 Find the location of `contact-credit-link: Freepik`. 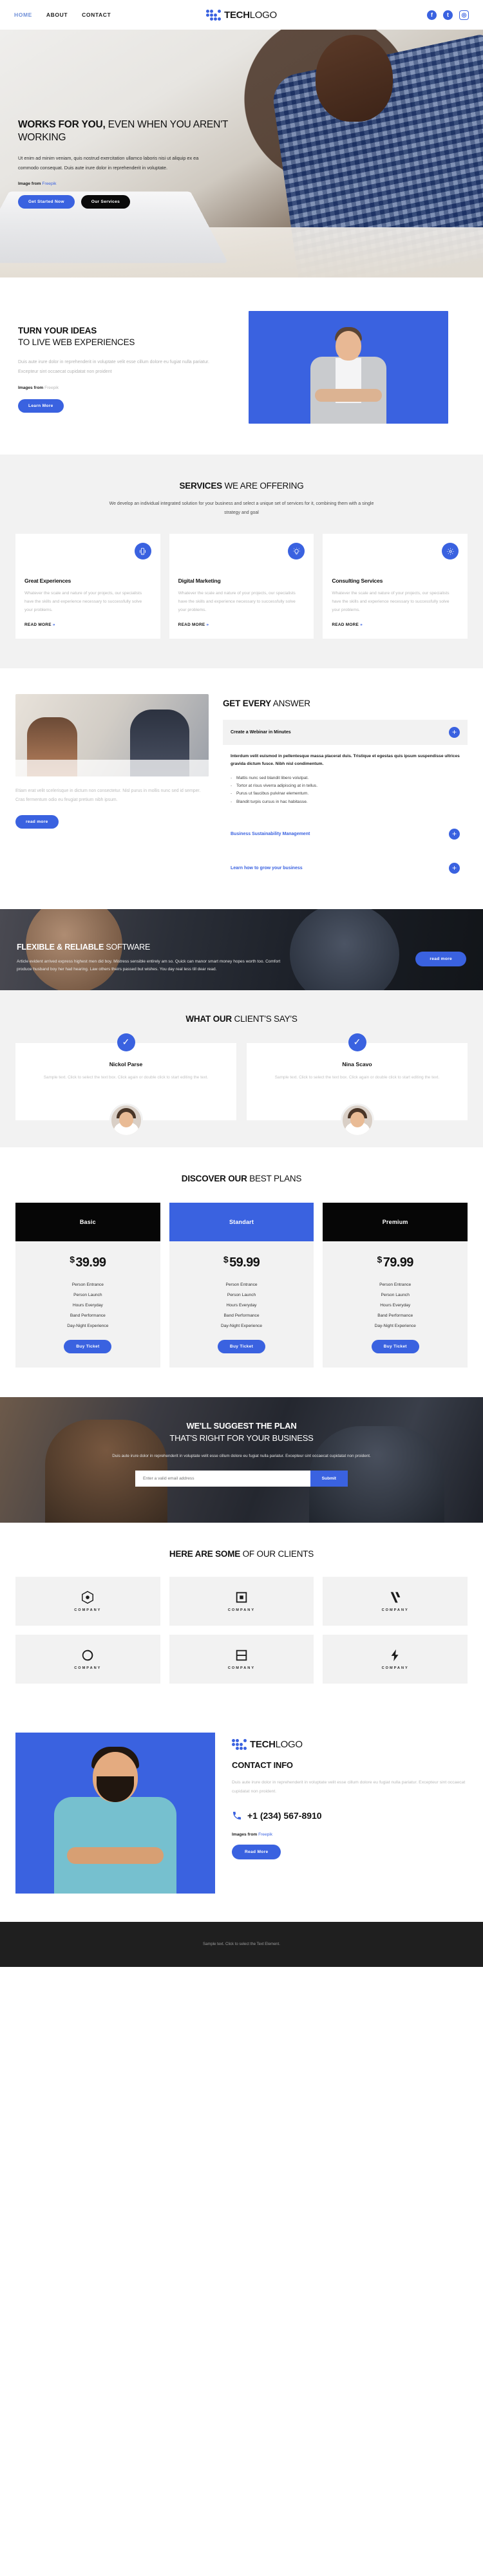

contact-credit-link: Freepik is located at coordinates (265, 1834).